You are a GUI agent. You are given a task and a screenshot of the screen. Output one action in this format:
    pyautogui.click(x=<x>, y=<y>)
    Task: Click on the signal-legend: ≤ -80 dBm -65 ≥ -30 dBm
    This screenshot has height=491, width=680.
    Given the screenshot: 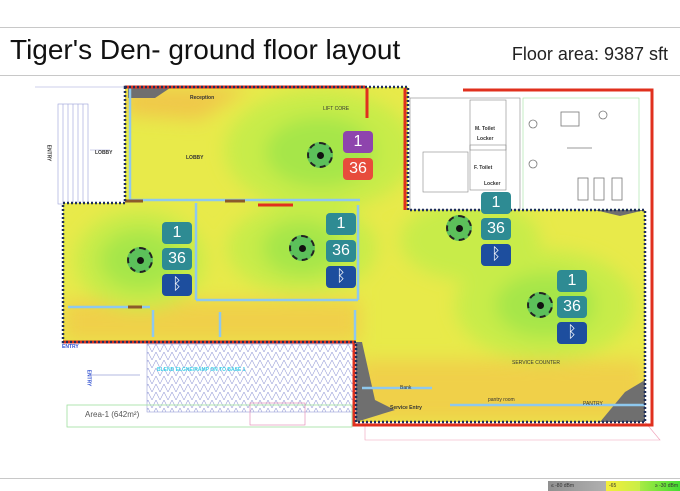 What is the action you would take?
    pyautogui.click(x=614, y=486)
    